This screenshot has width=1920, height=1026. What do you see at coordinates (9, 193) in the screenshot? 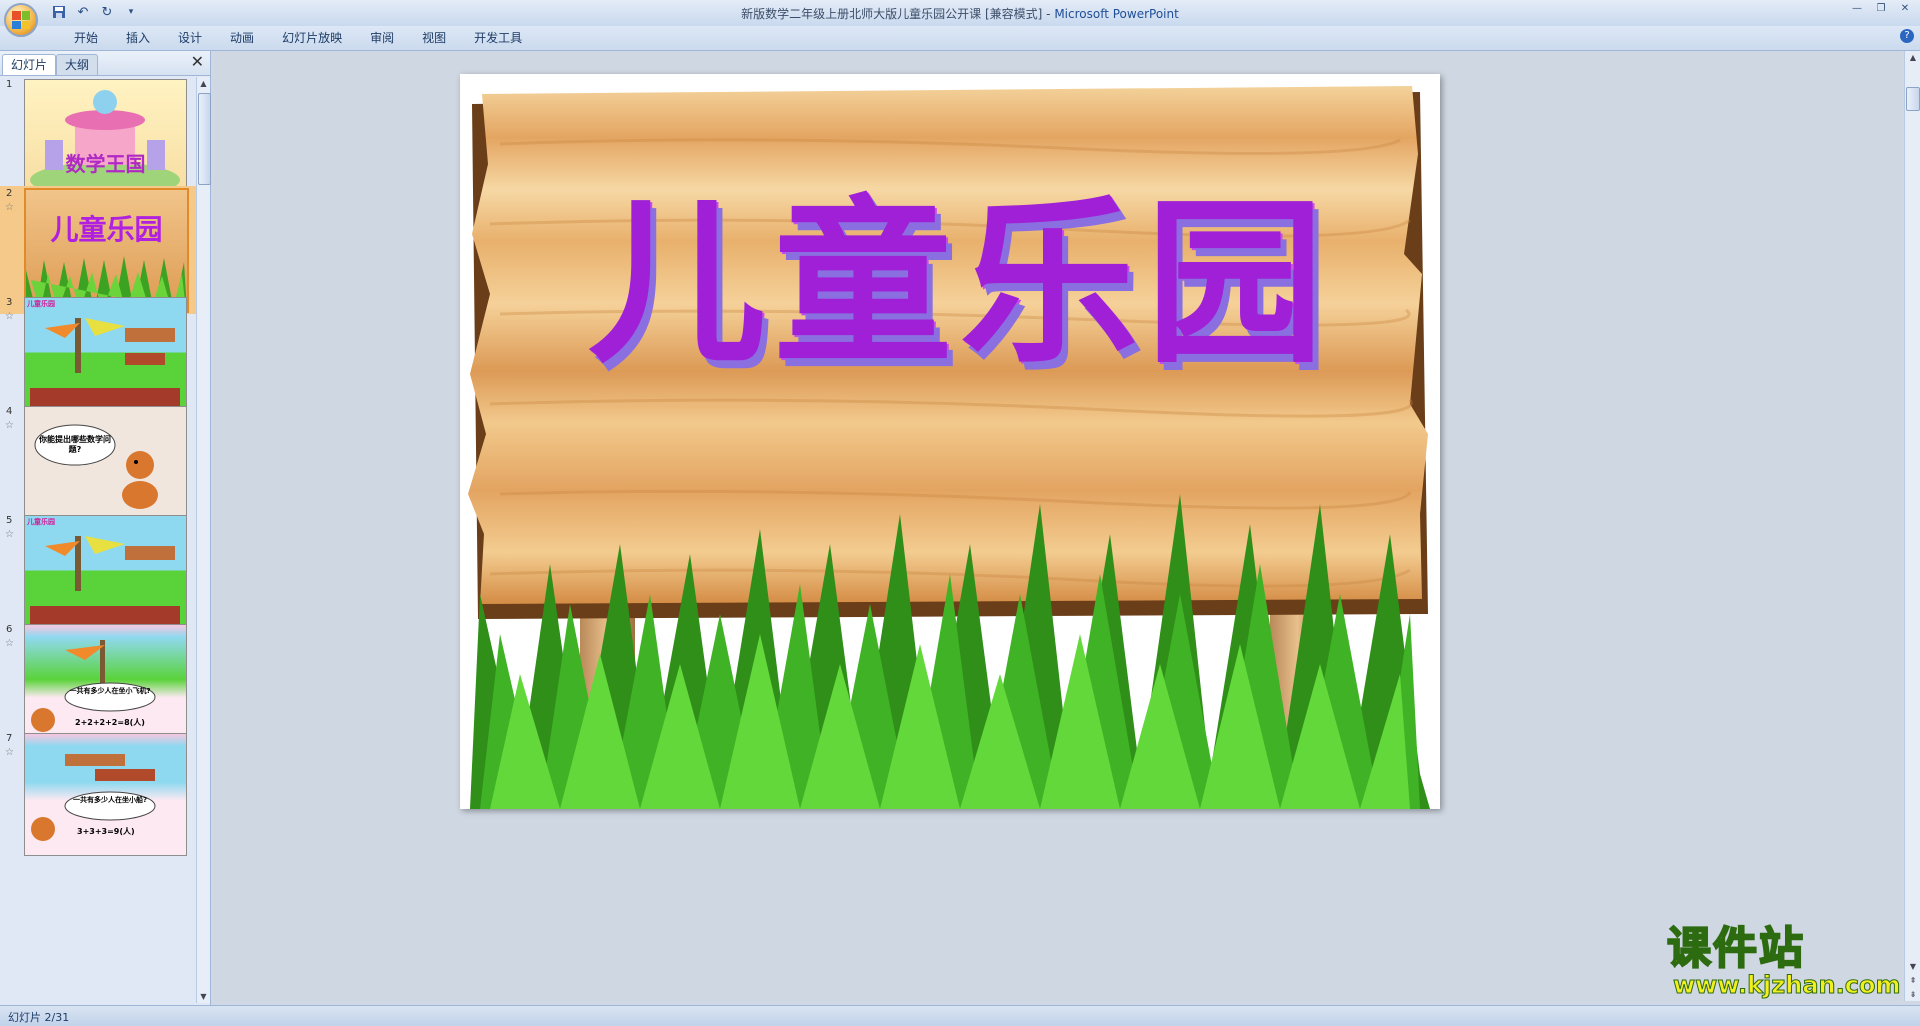
I see `slide-number: 2` at bounding box center [9, 193].